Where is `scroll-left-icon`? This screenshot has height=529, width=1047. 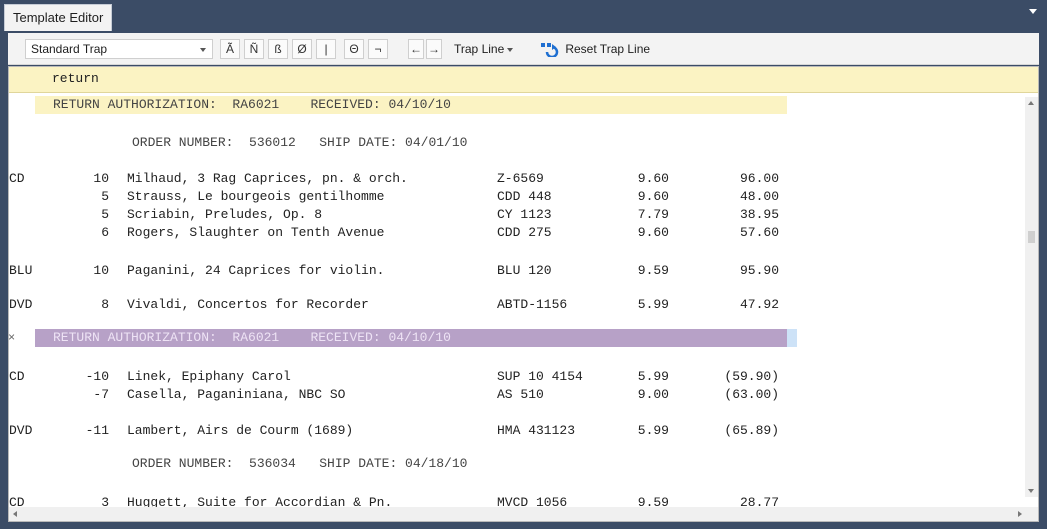
scroll-left-icon is located at coordinates (15, 514).